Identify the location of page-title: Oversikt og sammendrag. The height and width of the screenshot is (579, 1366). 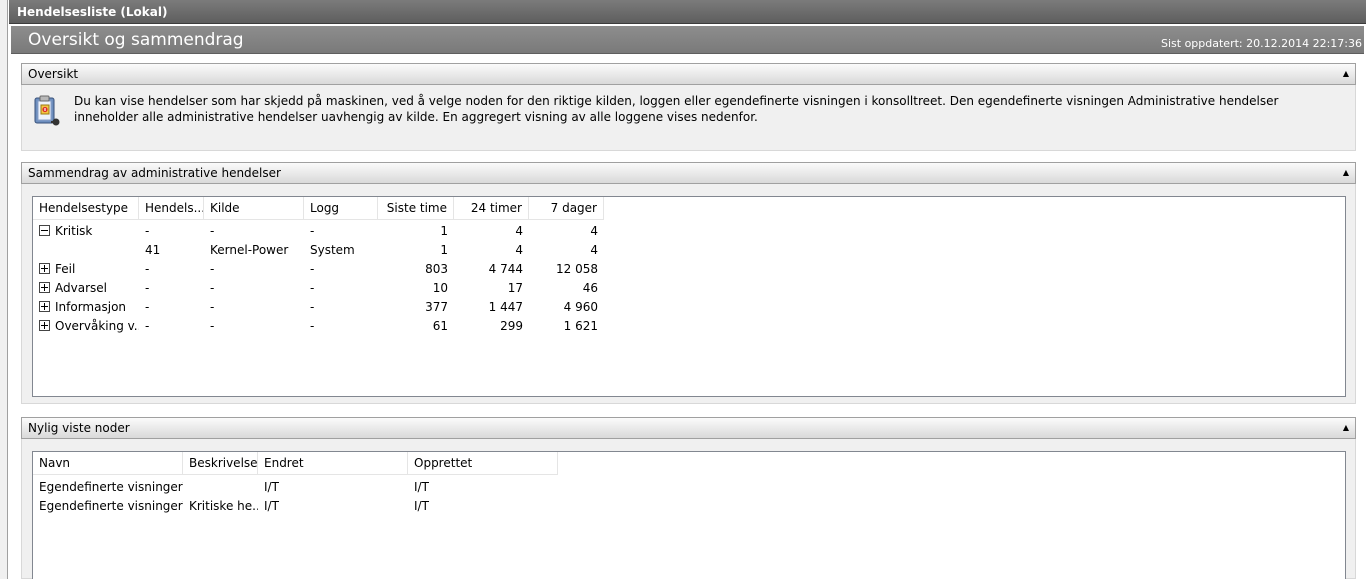
(136, 40).